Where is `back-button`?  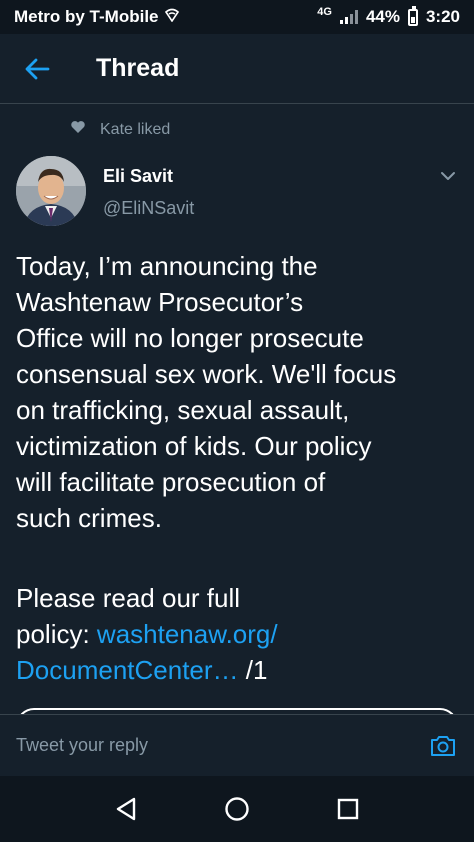
back-button is located at coordinates (37, 69).